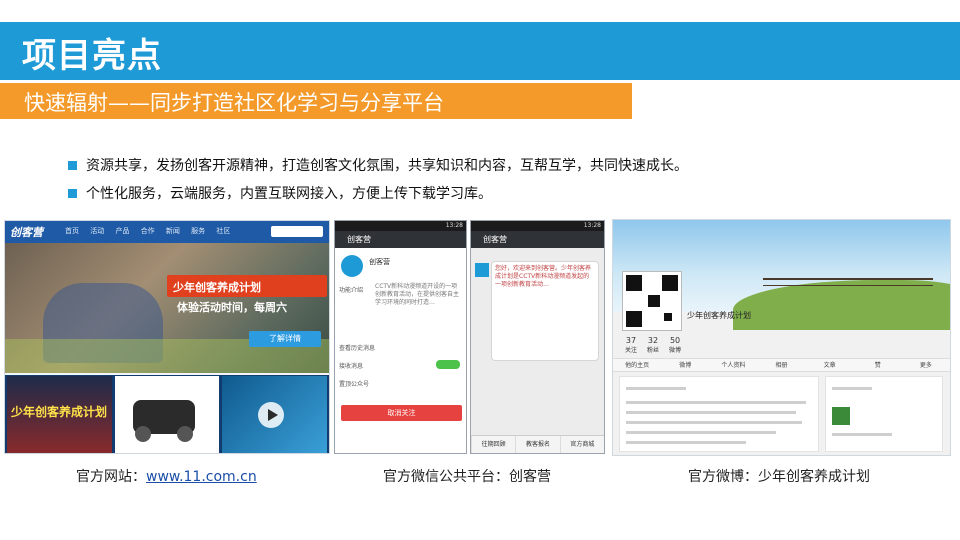  I want to click on page-title: 项目亮点, so click(92, 56).